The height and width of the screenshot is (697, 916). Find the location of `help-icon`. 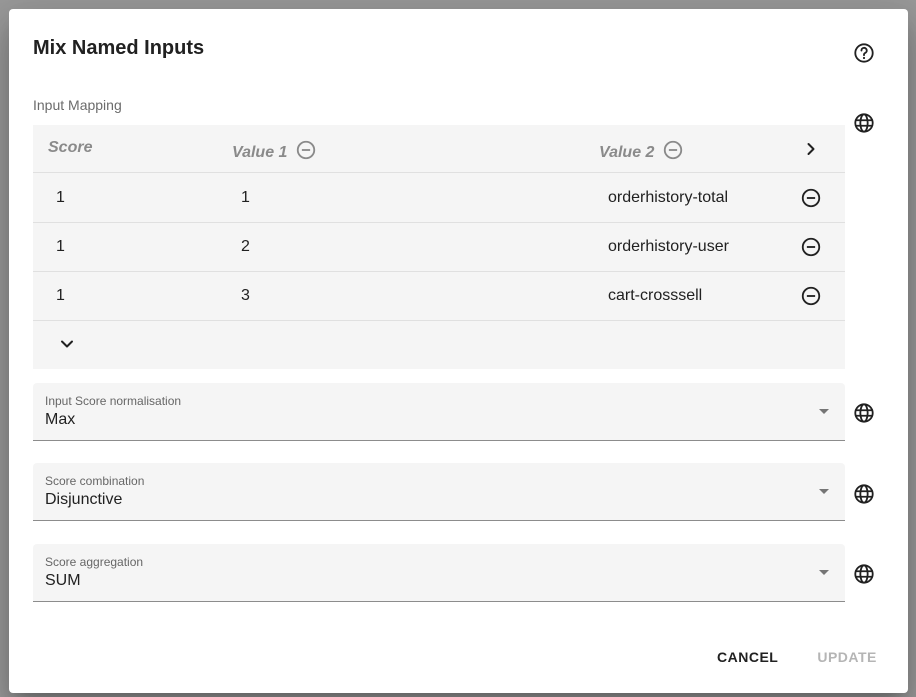

help-icon is located at coordinates (864, 53).